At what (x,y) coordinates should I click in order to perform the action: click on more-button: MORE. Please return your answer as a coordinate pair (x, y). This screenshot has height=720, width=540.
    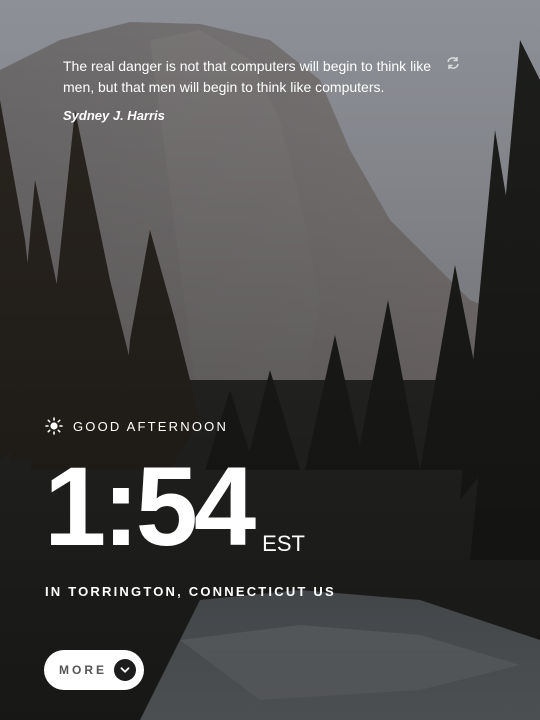
    Looking at the image, I should click on (94, 670).